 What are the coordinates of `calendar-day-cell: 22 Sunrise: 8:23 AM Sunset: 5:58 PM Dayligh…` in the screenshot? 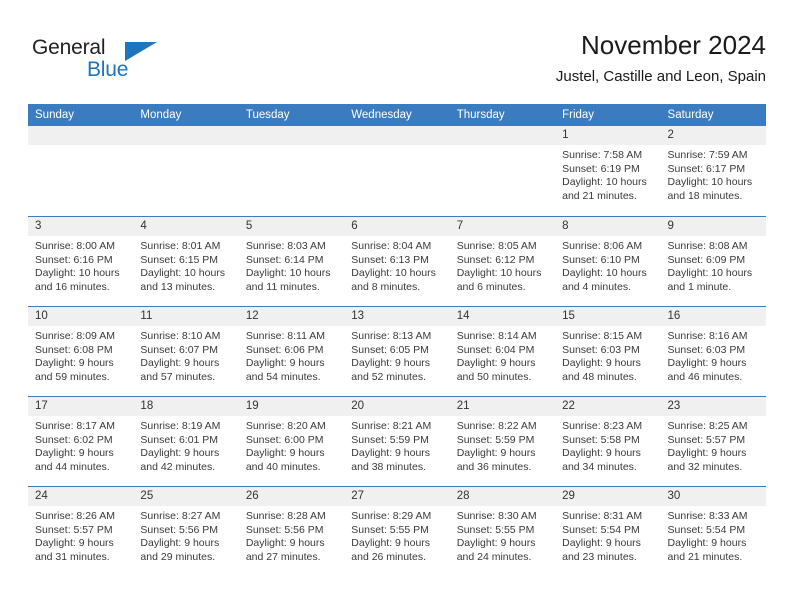 It's located at (608, 441).